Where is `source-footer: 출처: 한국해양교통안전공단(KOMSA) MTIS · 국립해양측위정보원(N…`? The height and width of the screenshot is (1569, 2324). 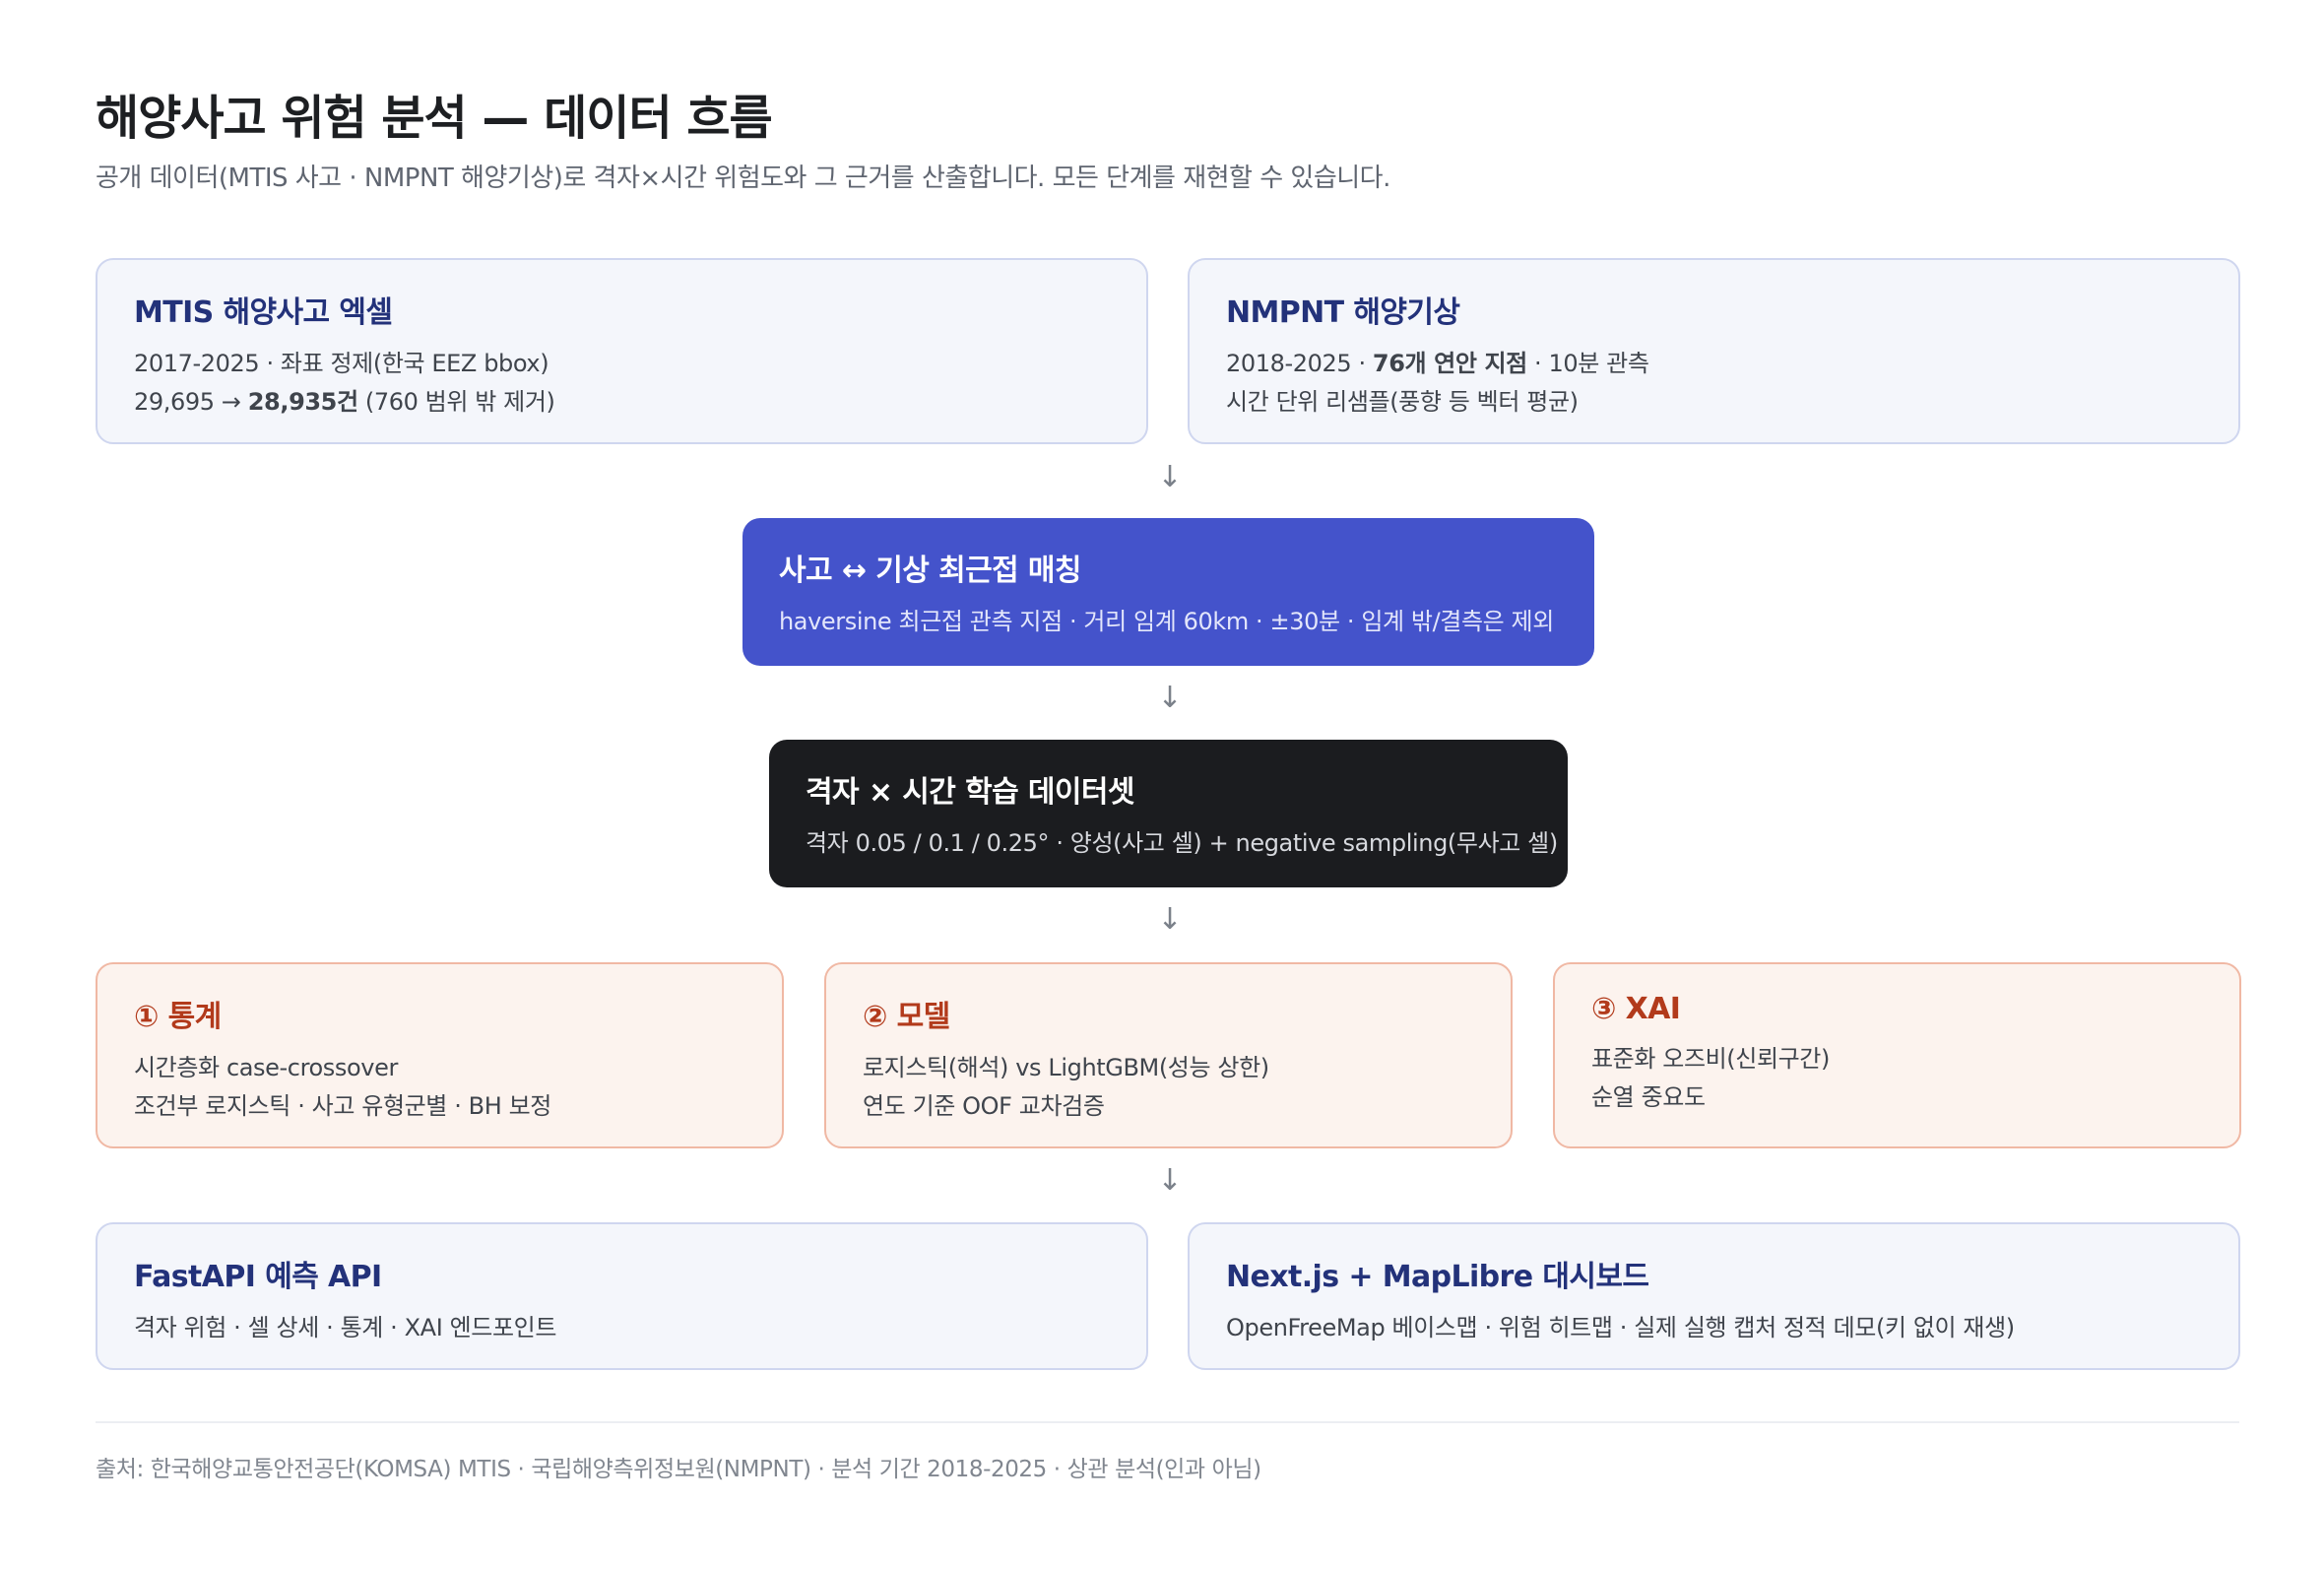
source-footer: 출처: 한국해양교통안전공단(KOMSA) MTIS · 국립해양측위정보원(N… is located at coordinates (678, 1469).